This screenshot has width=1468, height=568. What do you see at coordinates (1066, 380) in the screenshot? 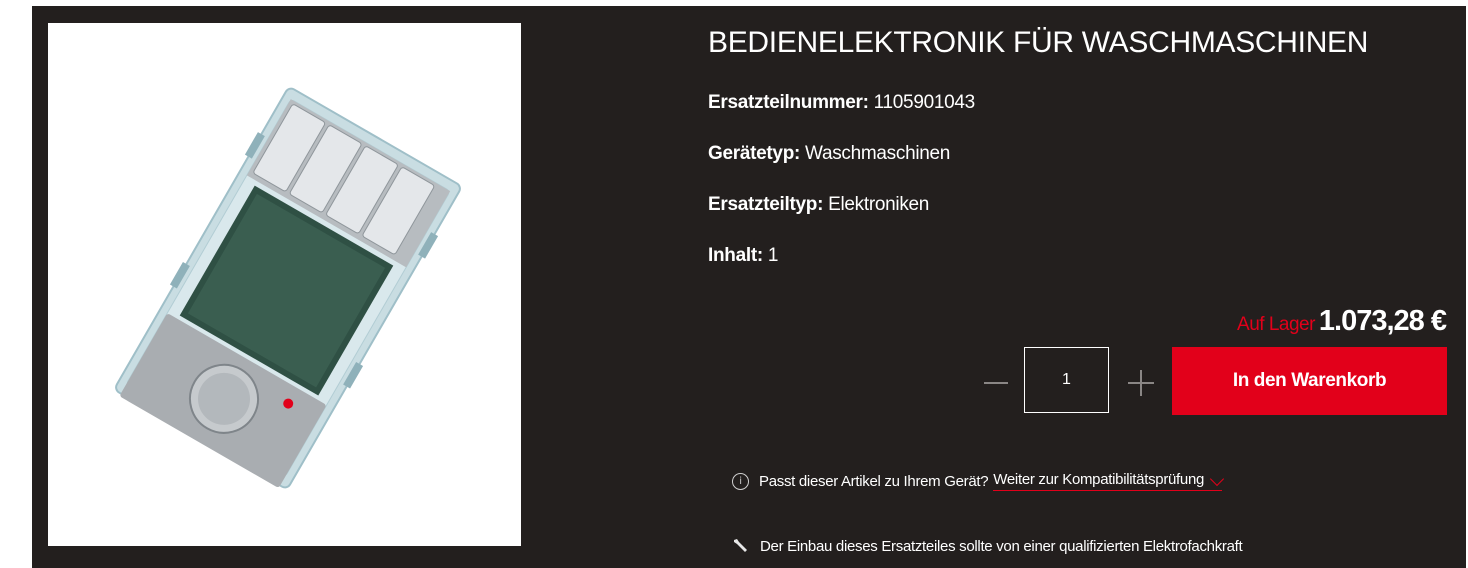
I see `quantity-input` at bounding box center [1066, 380].